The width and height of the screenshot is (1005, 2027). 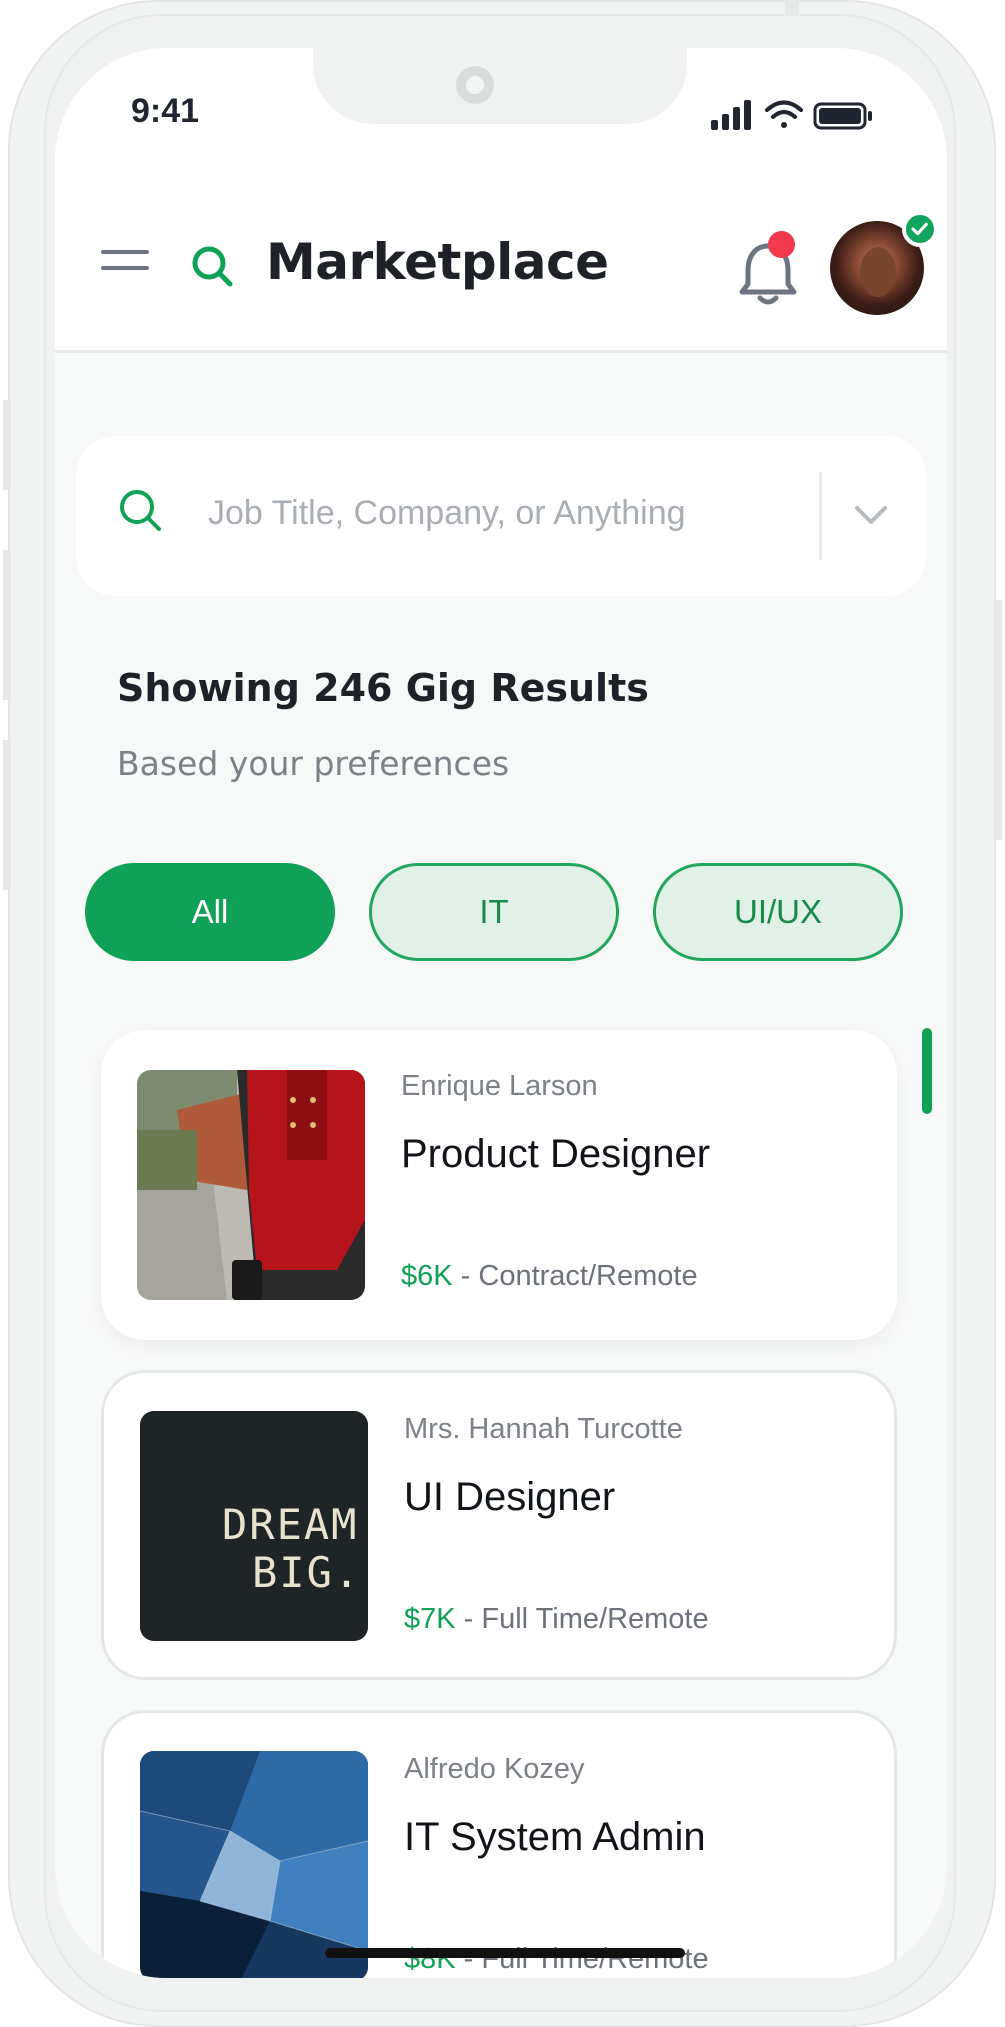 I want to click on job-company: Enrique Larson, so click(x=499, y=1086).